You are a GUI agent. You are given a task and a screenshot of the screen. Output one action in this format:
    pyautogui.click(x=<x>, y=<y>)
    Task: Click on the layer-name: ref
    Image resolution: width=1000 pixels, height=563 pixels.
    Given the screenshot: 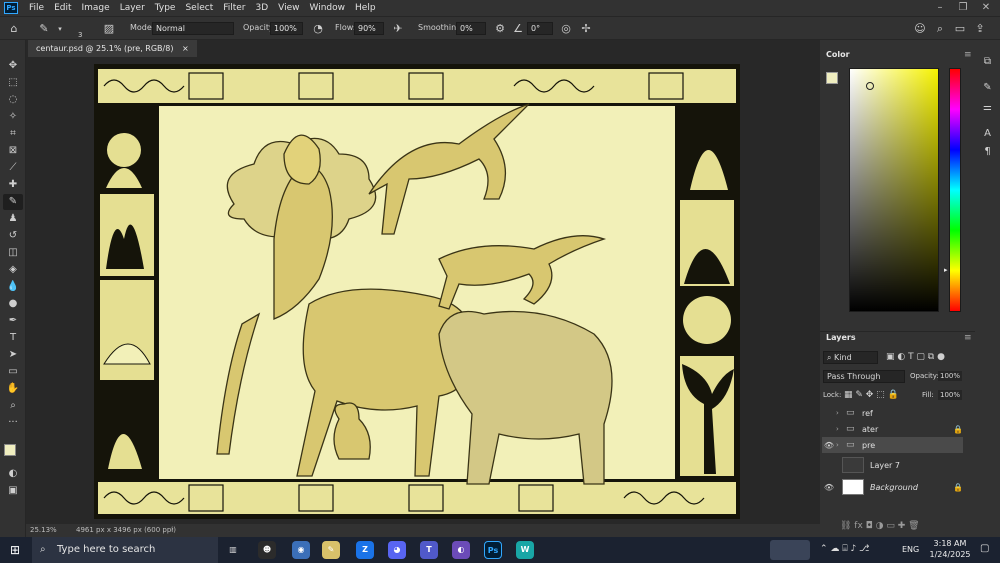 What is the action you would take?
    pyautogui.click(x=867, y=413)
    